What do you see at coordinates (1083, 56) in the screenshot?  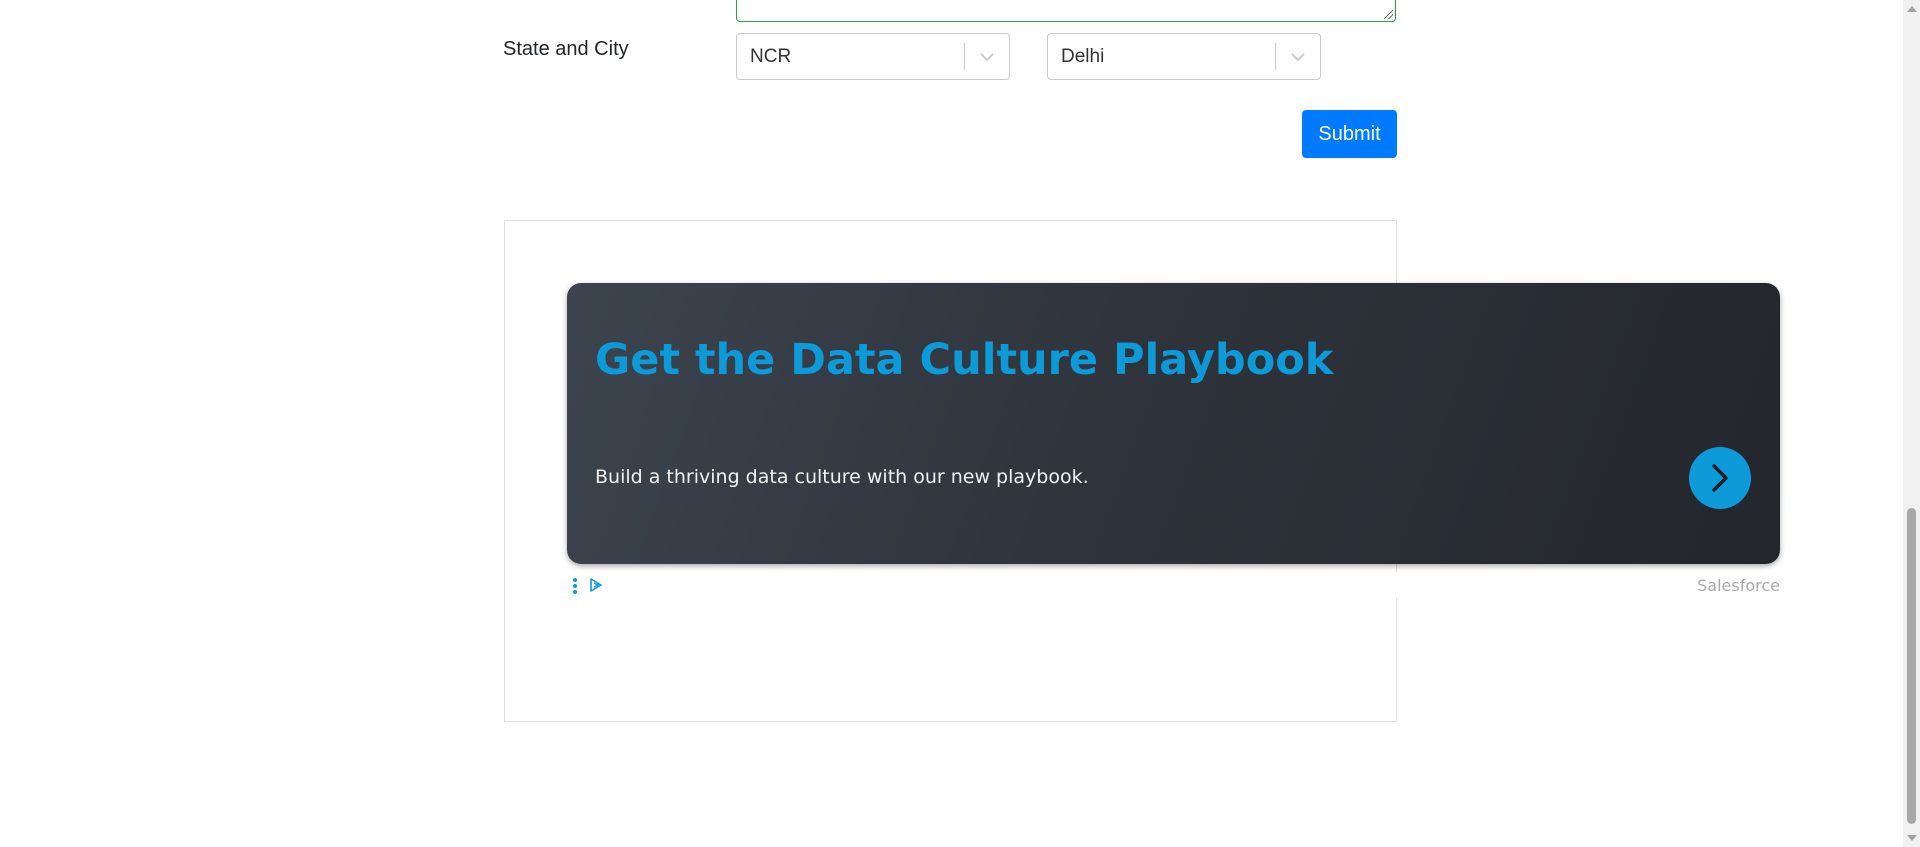 I see `city-select-value: Delhi` at bounding box center [1083, 56].